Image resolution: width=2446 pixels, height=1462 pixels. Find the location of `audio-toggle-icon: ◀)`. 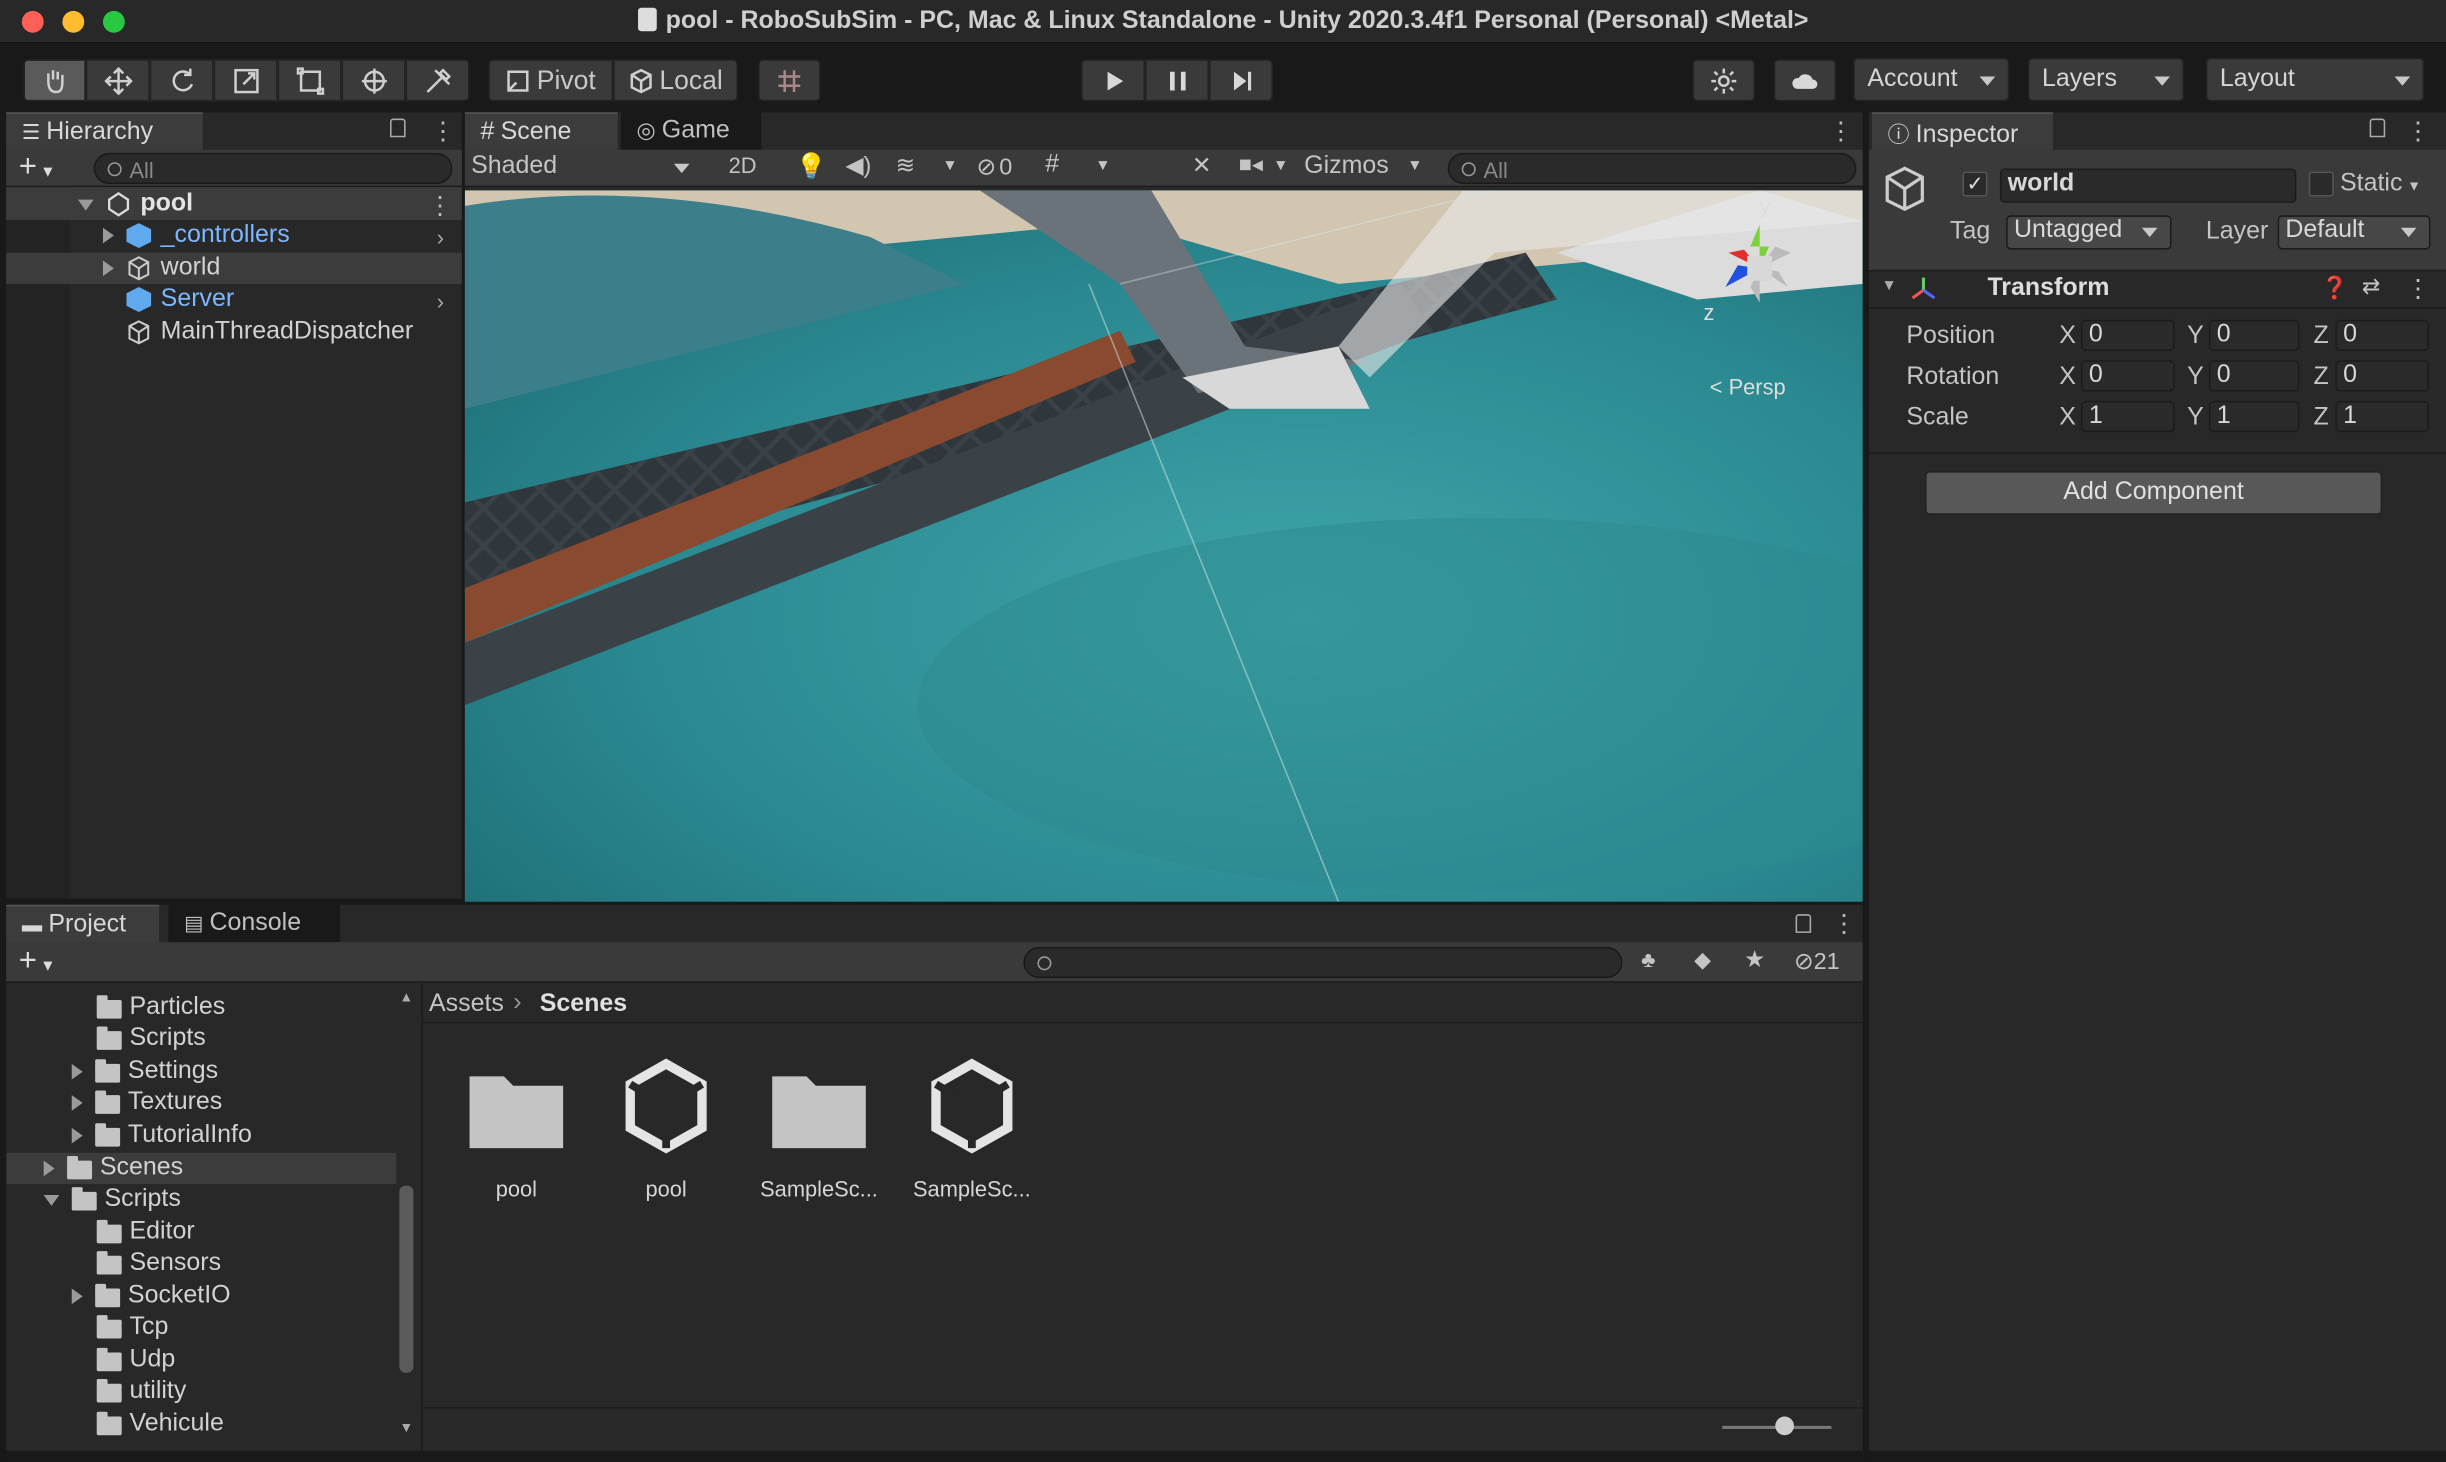

audio-toggle-icon: ◀) is located at coordinates (859, 165).